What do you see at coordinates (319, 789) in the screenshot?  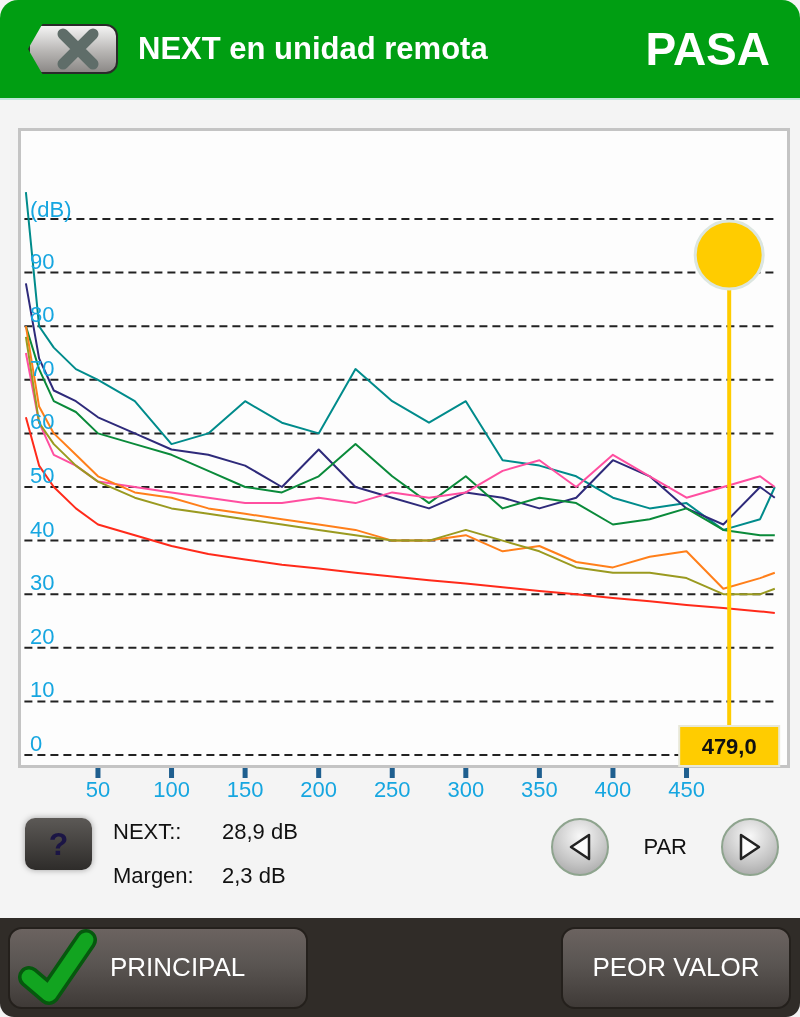 I see `x-tick-label: 200` at bounding box center [319, 789].